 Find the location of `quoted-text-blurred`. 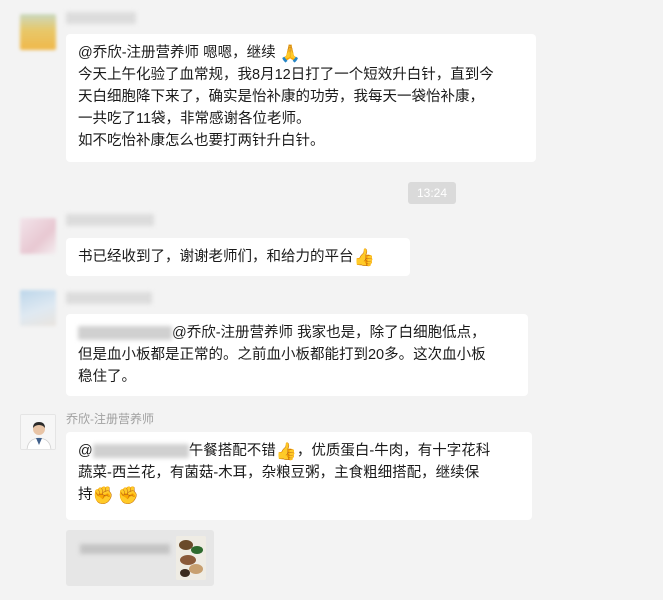

quoted-text-blurred is located at coordinates (125, 549).